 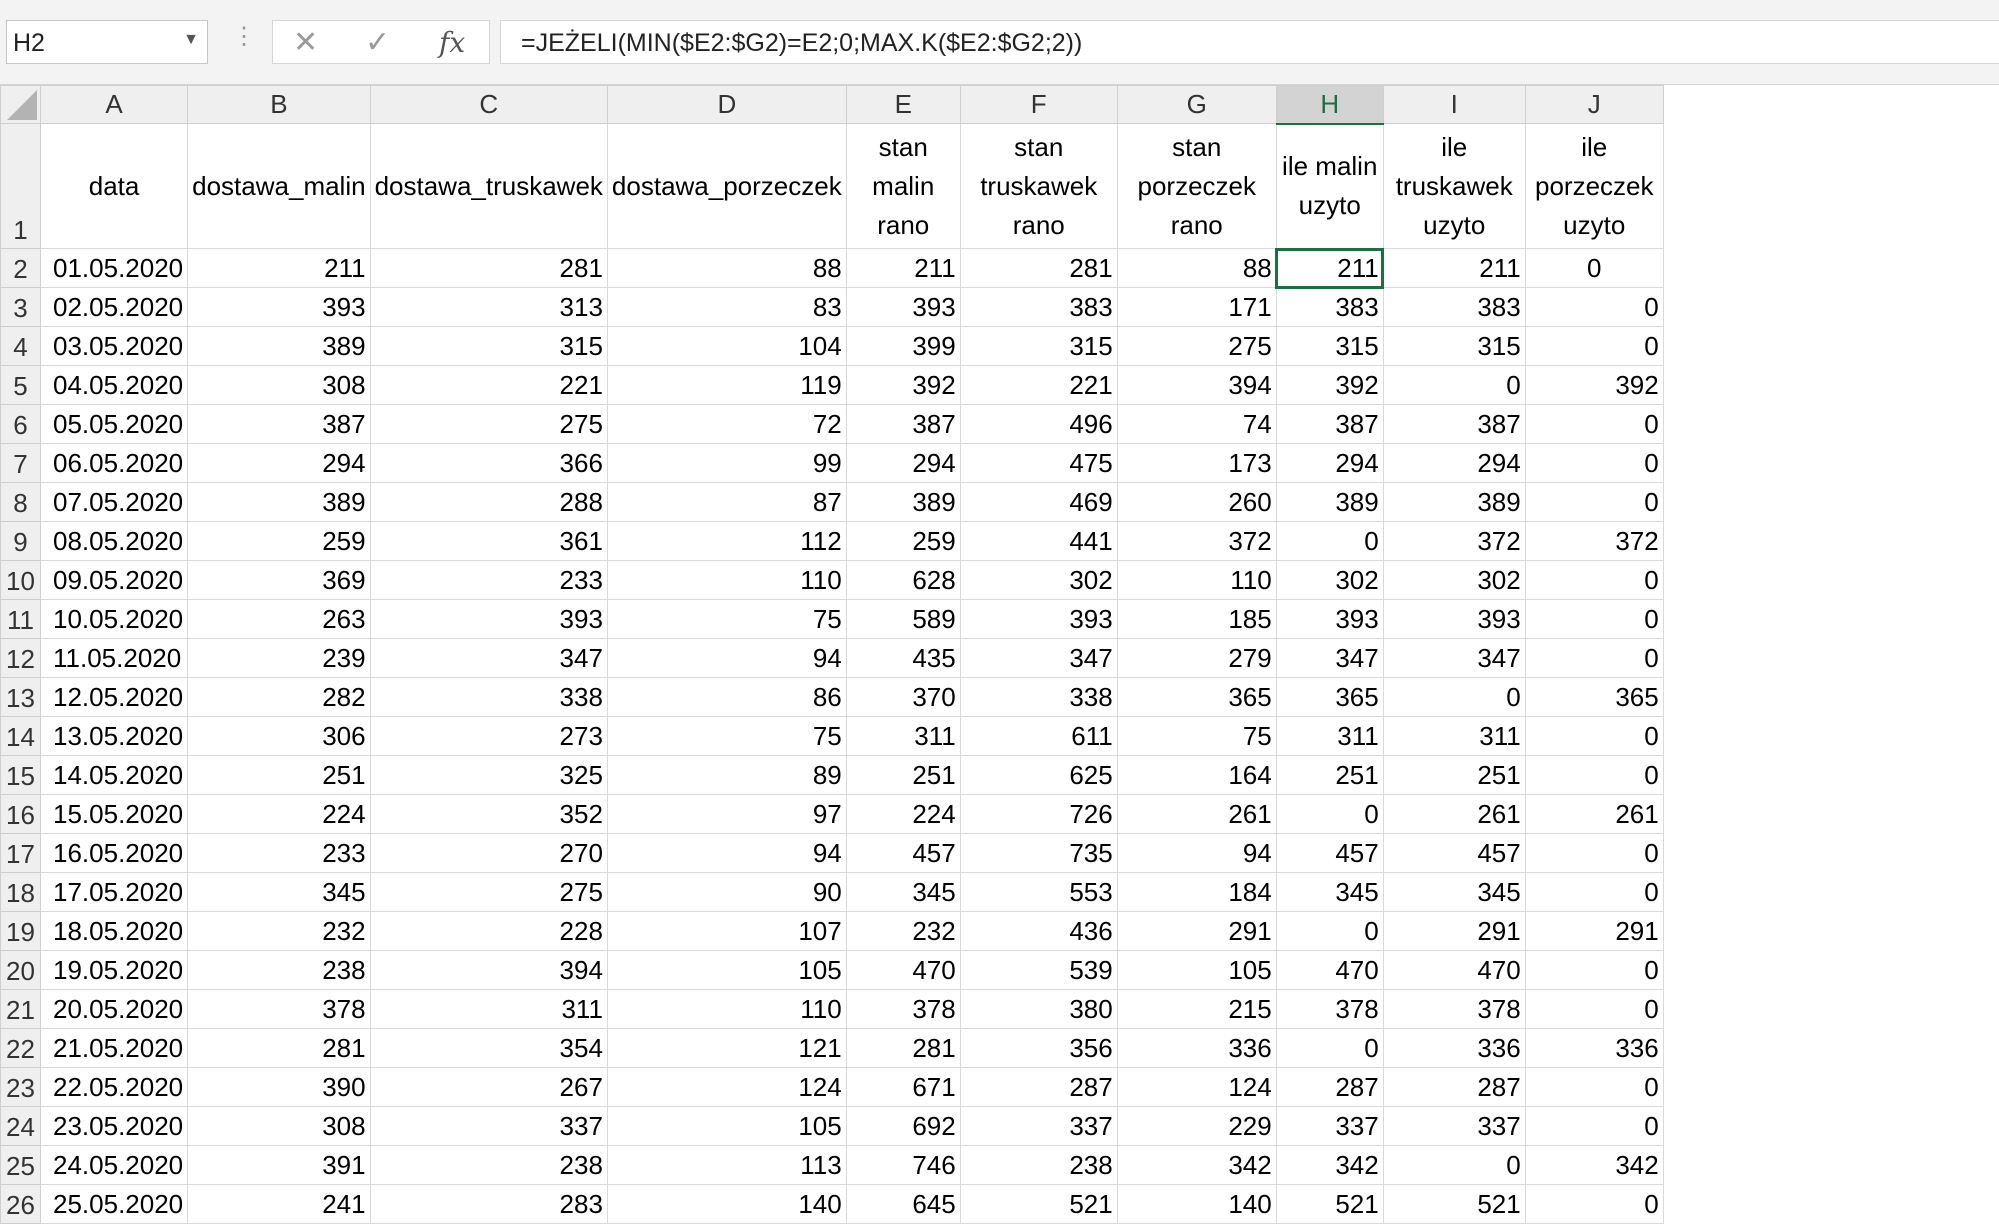 What do you see at coordinates (20, 931) in the screenshot?
I see `row-header: 19` at bounding box center [20, 931].